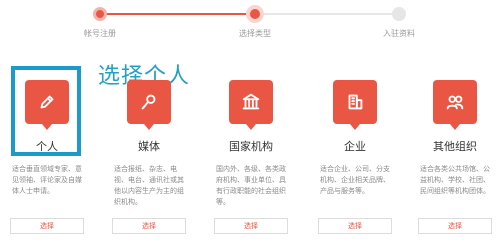 The image size is (500, 242). Describe the element at coordinates (149, 146) in the screenshot. I see `card-title: 媒体` at that location.